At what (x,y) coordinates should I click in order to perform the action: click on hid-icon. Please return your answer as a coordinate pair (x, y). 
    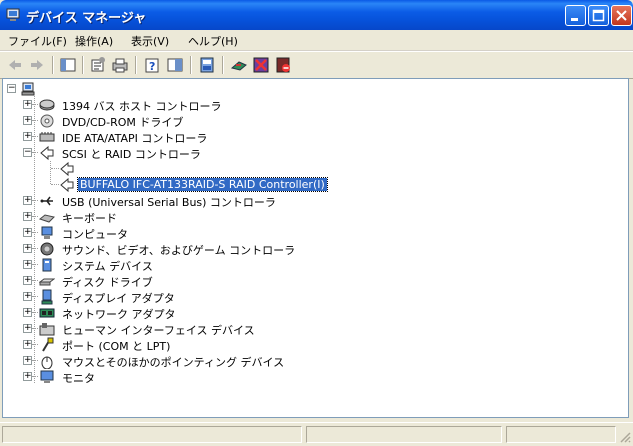
    Looking at the image, I should click on (47, 329).